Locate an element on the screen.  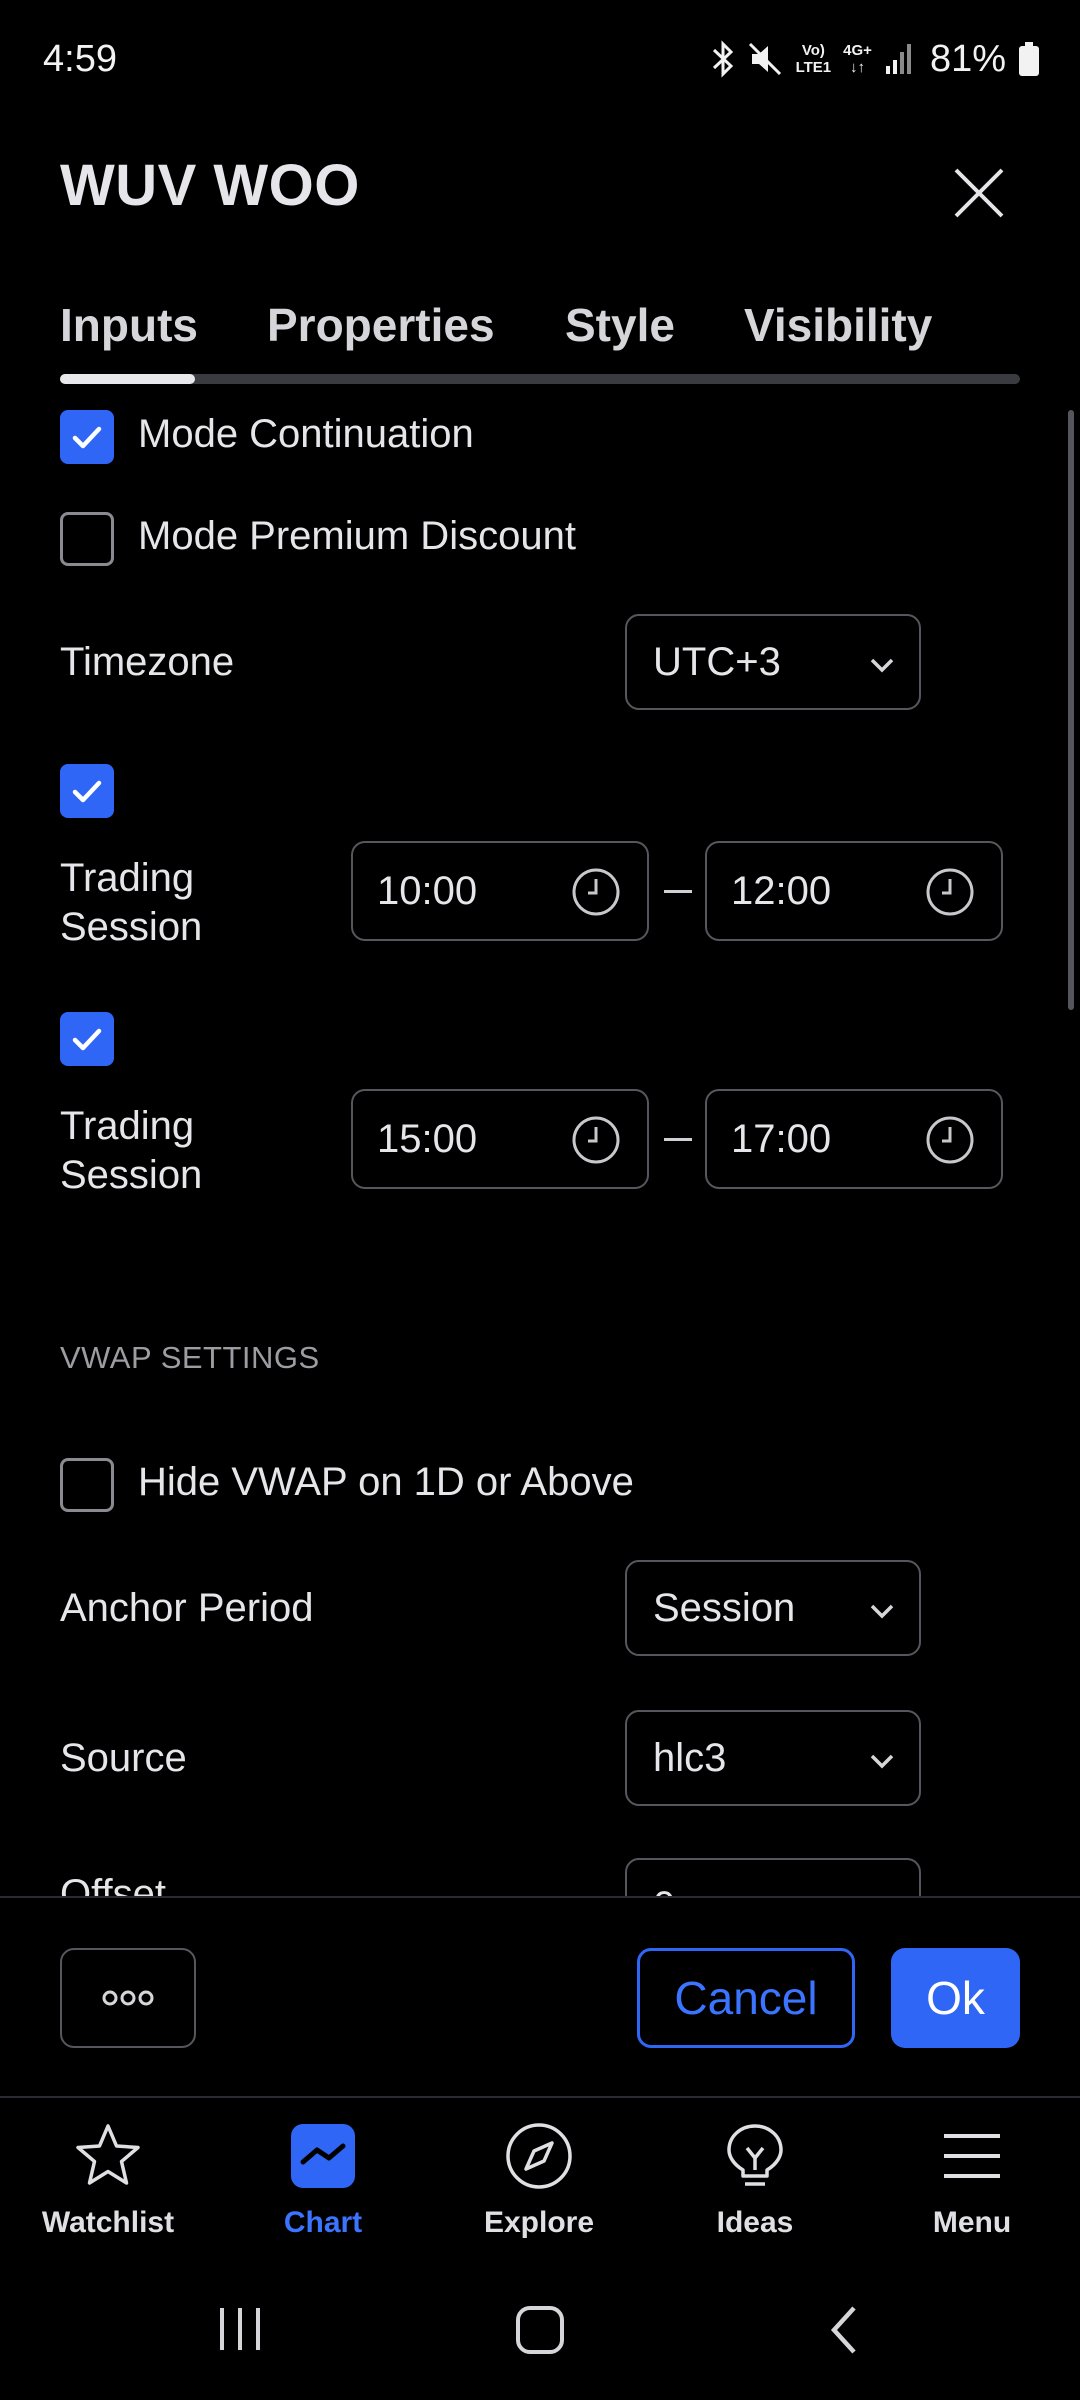
lightbulb-icon is located at coordinates (755, 2155).